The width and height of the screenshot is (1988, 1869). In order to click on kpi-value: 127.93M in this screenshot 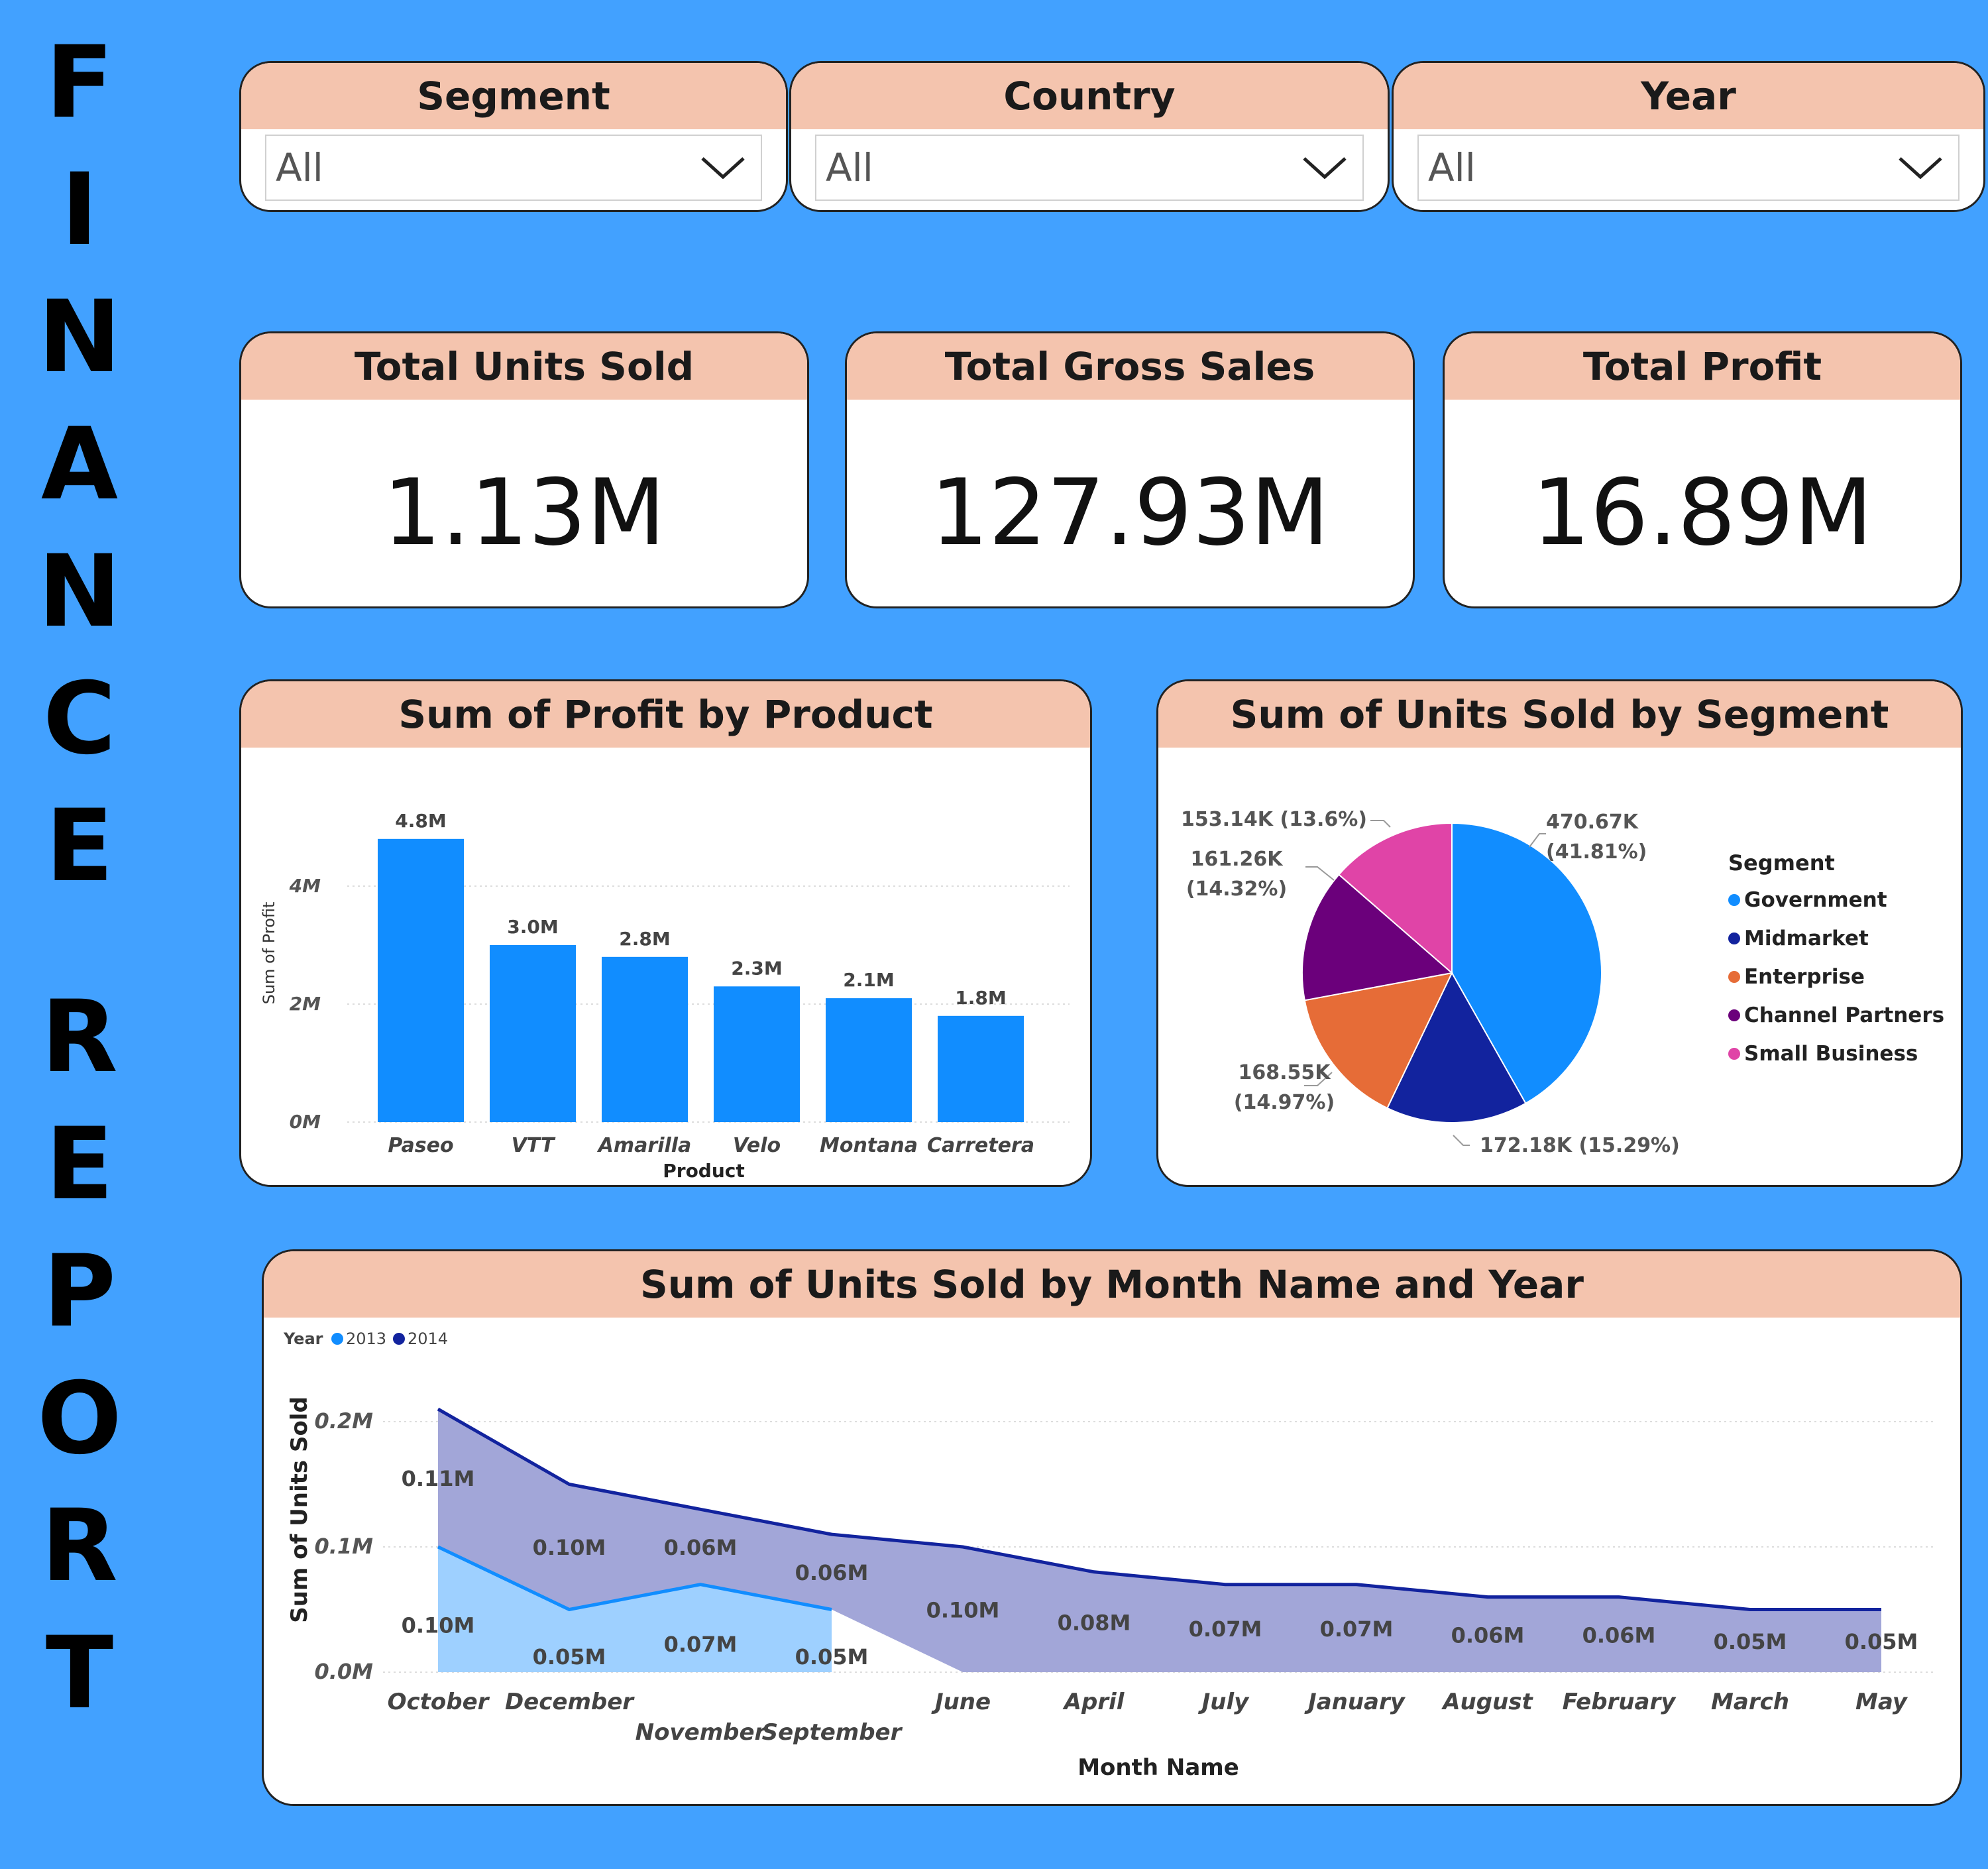, I will do `click(1129, 513)`.